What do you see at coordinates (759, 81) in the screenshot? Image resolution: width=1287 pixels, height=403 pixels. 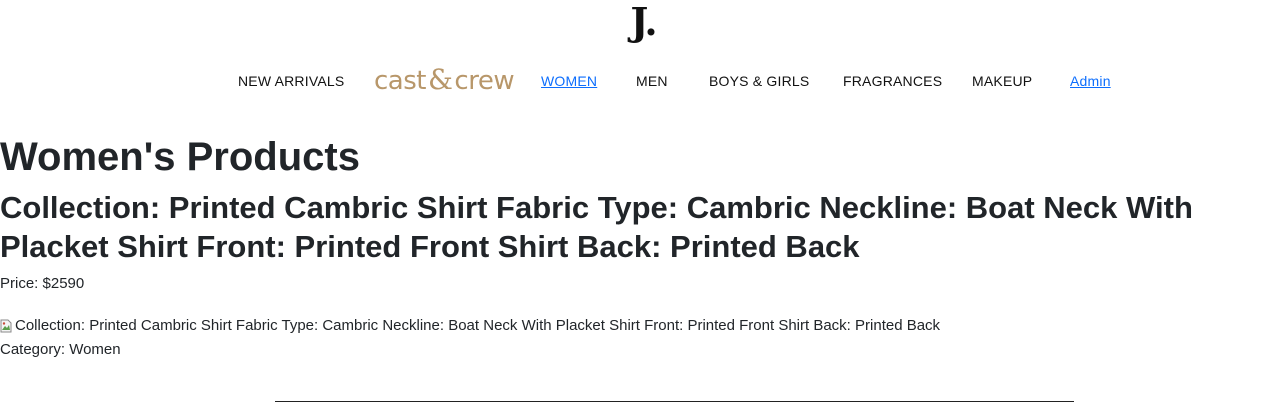 I see `nav-item-boys-girls: BOYS & GIRLS` at bounding box center [759, 81].